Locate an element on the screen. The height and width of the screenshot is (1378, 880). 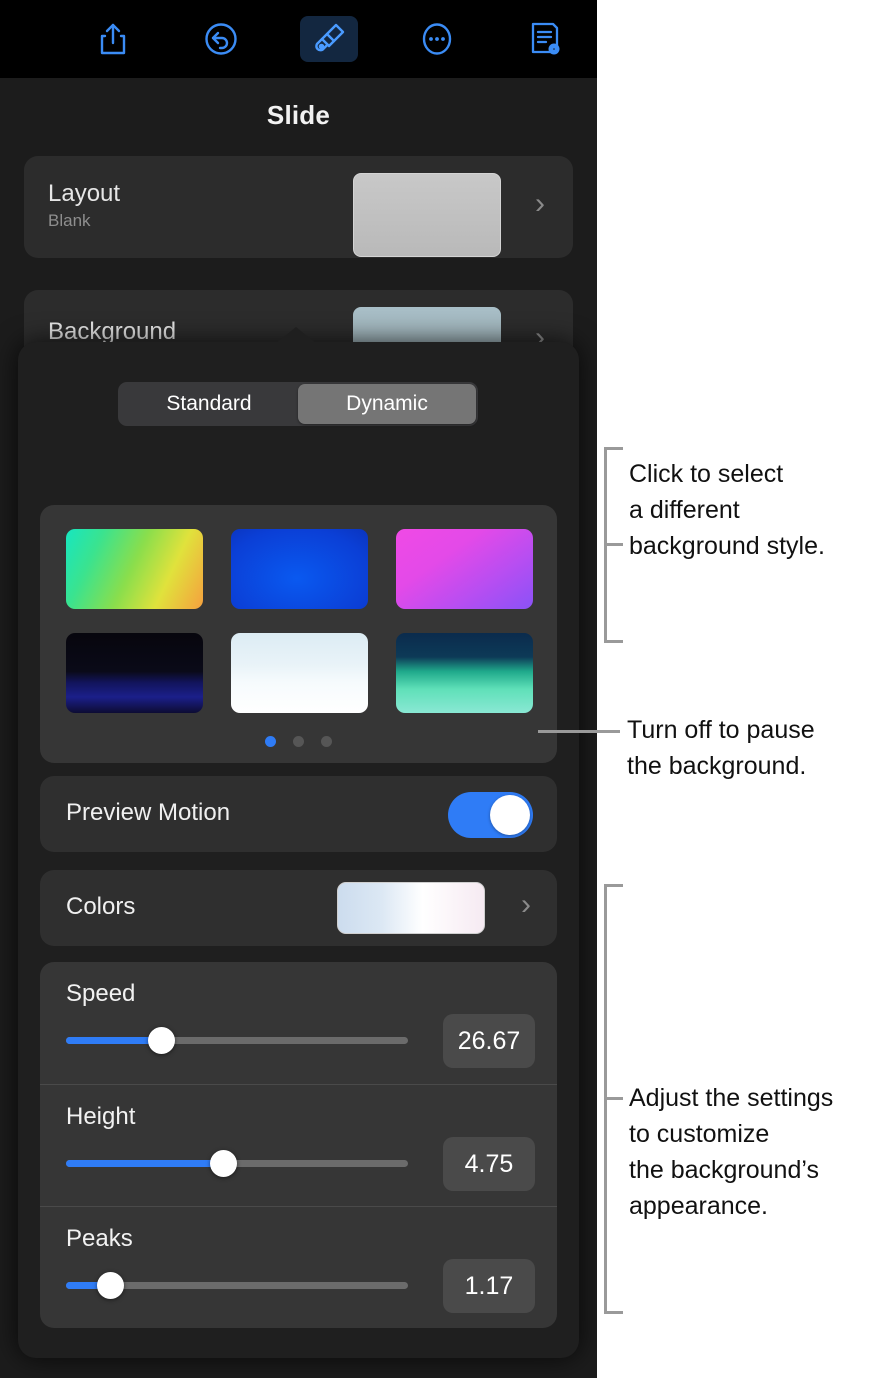
peaks-label: Peaks is located at coordinates (99, 1238).